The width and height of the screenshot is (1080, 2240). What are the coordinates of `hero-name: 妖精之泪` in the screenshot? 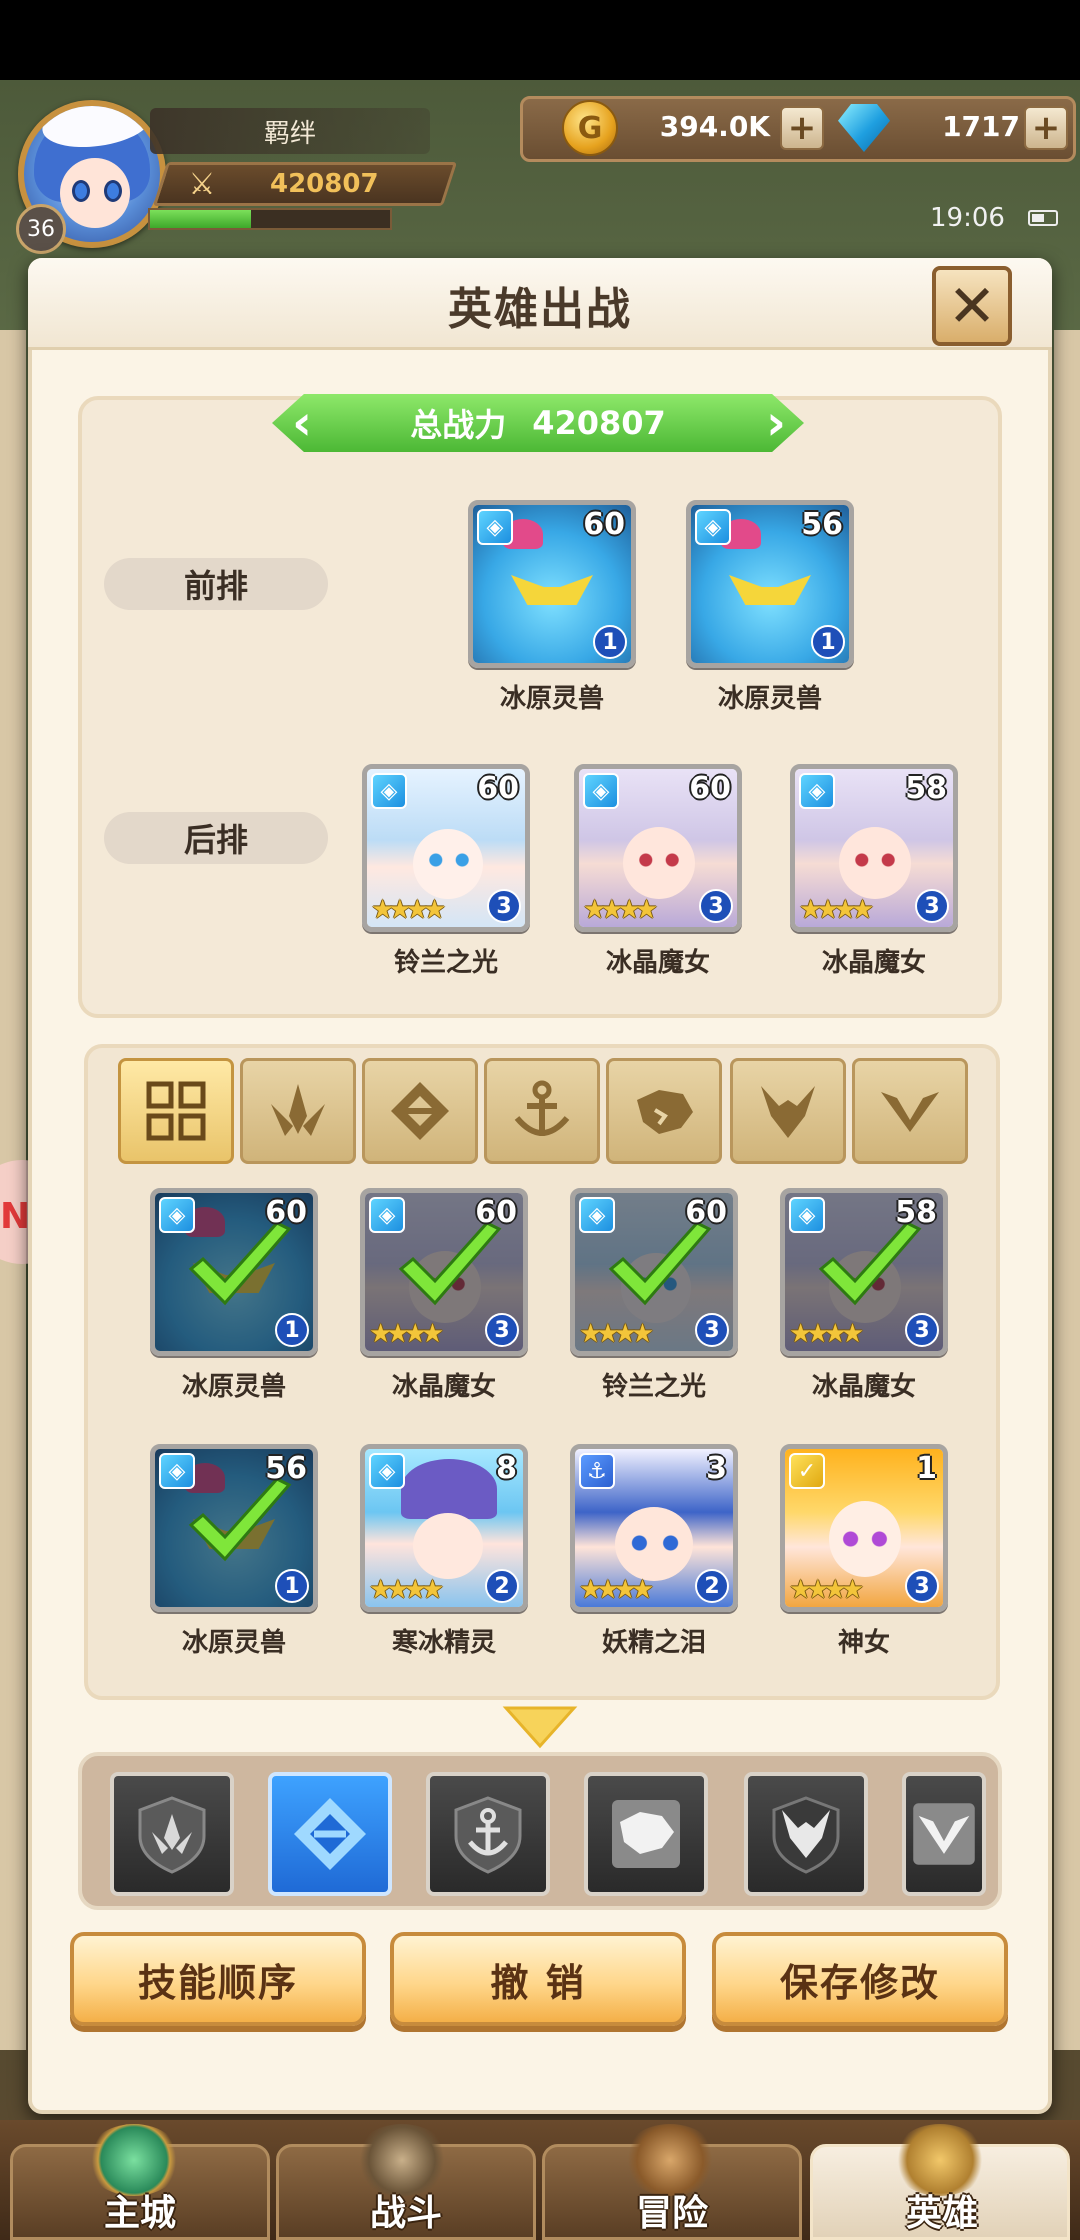 It's located at (653, 1643).